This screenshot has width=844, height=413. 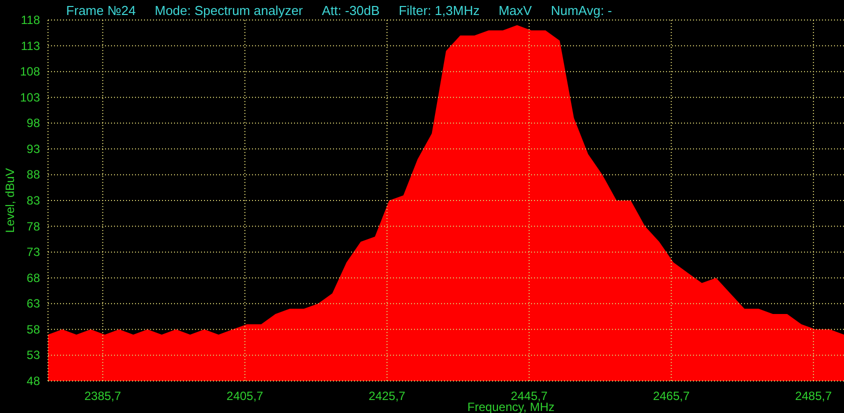 I want to click on y-tick-label: 83, so click(x=33, y=201).